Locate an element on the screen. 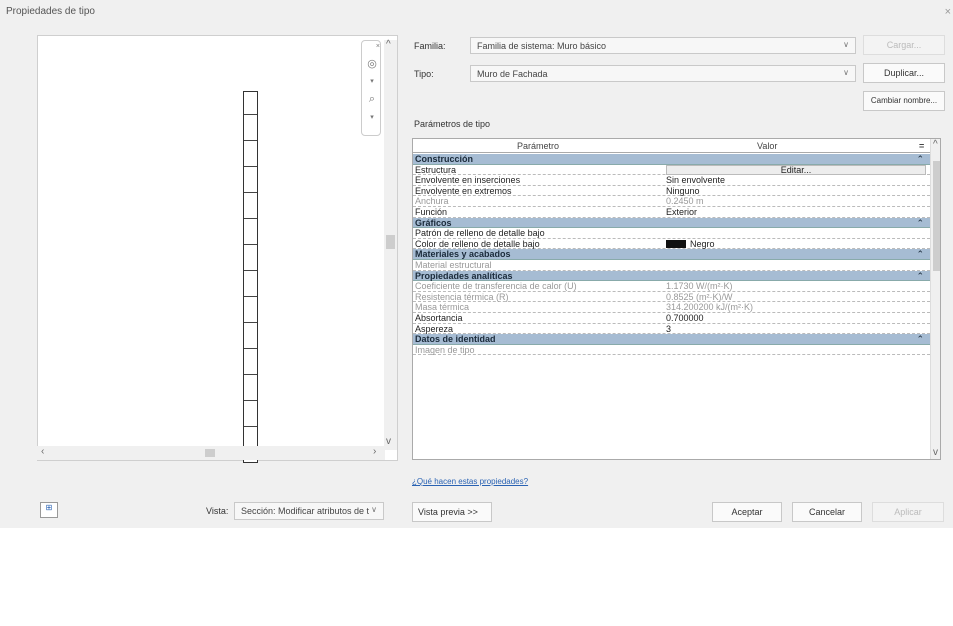 This screenshot has height=626, width=953. parameter-value: Negro is located at coordinates (690, 244).